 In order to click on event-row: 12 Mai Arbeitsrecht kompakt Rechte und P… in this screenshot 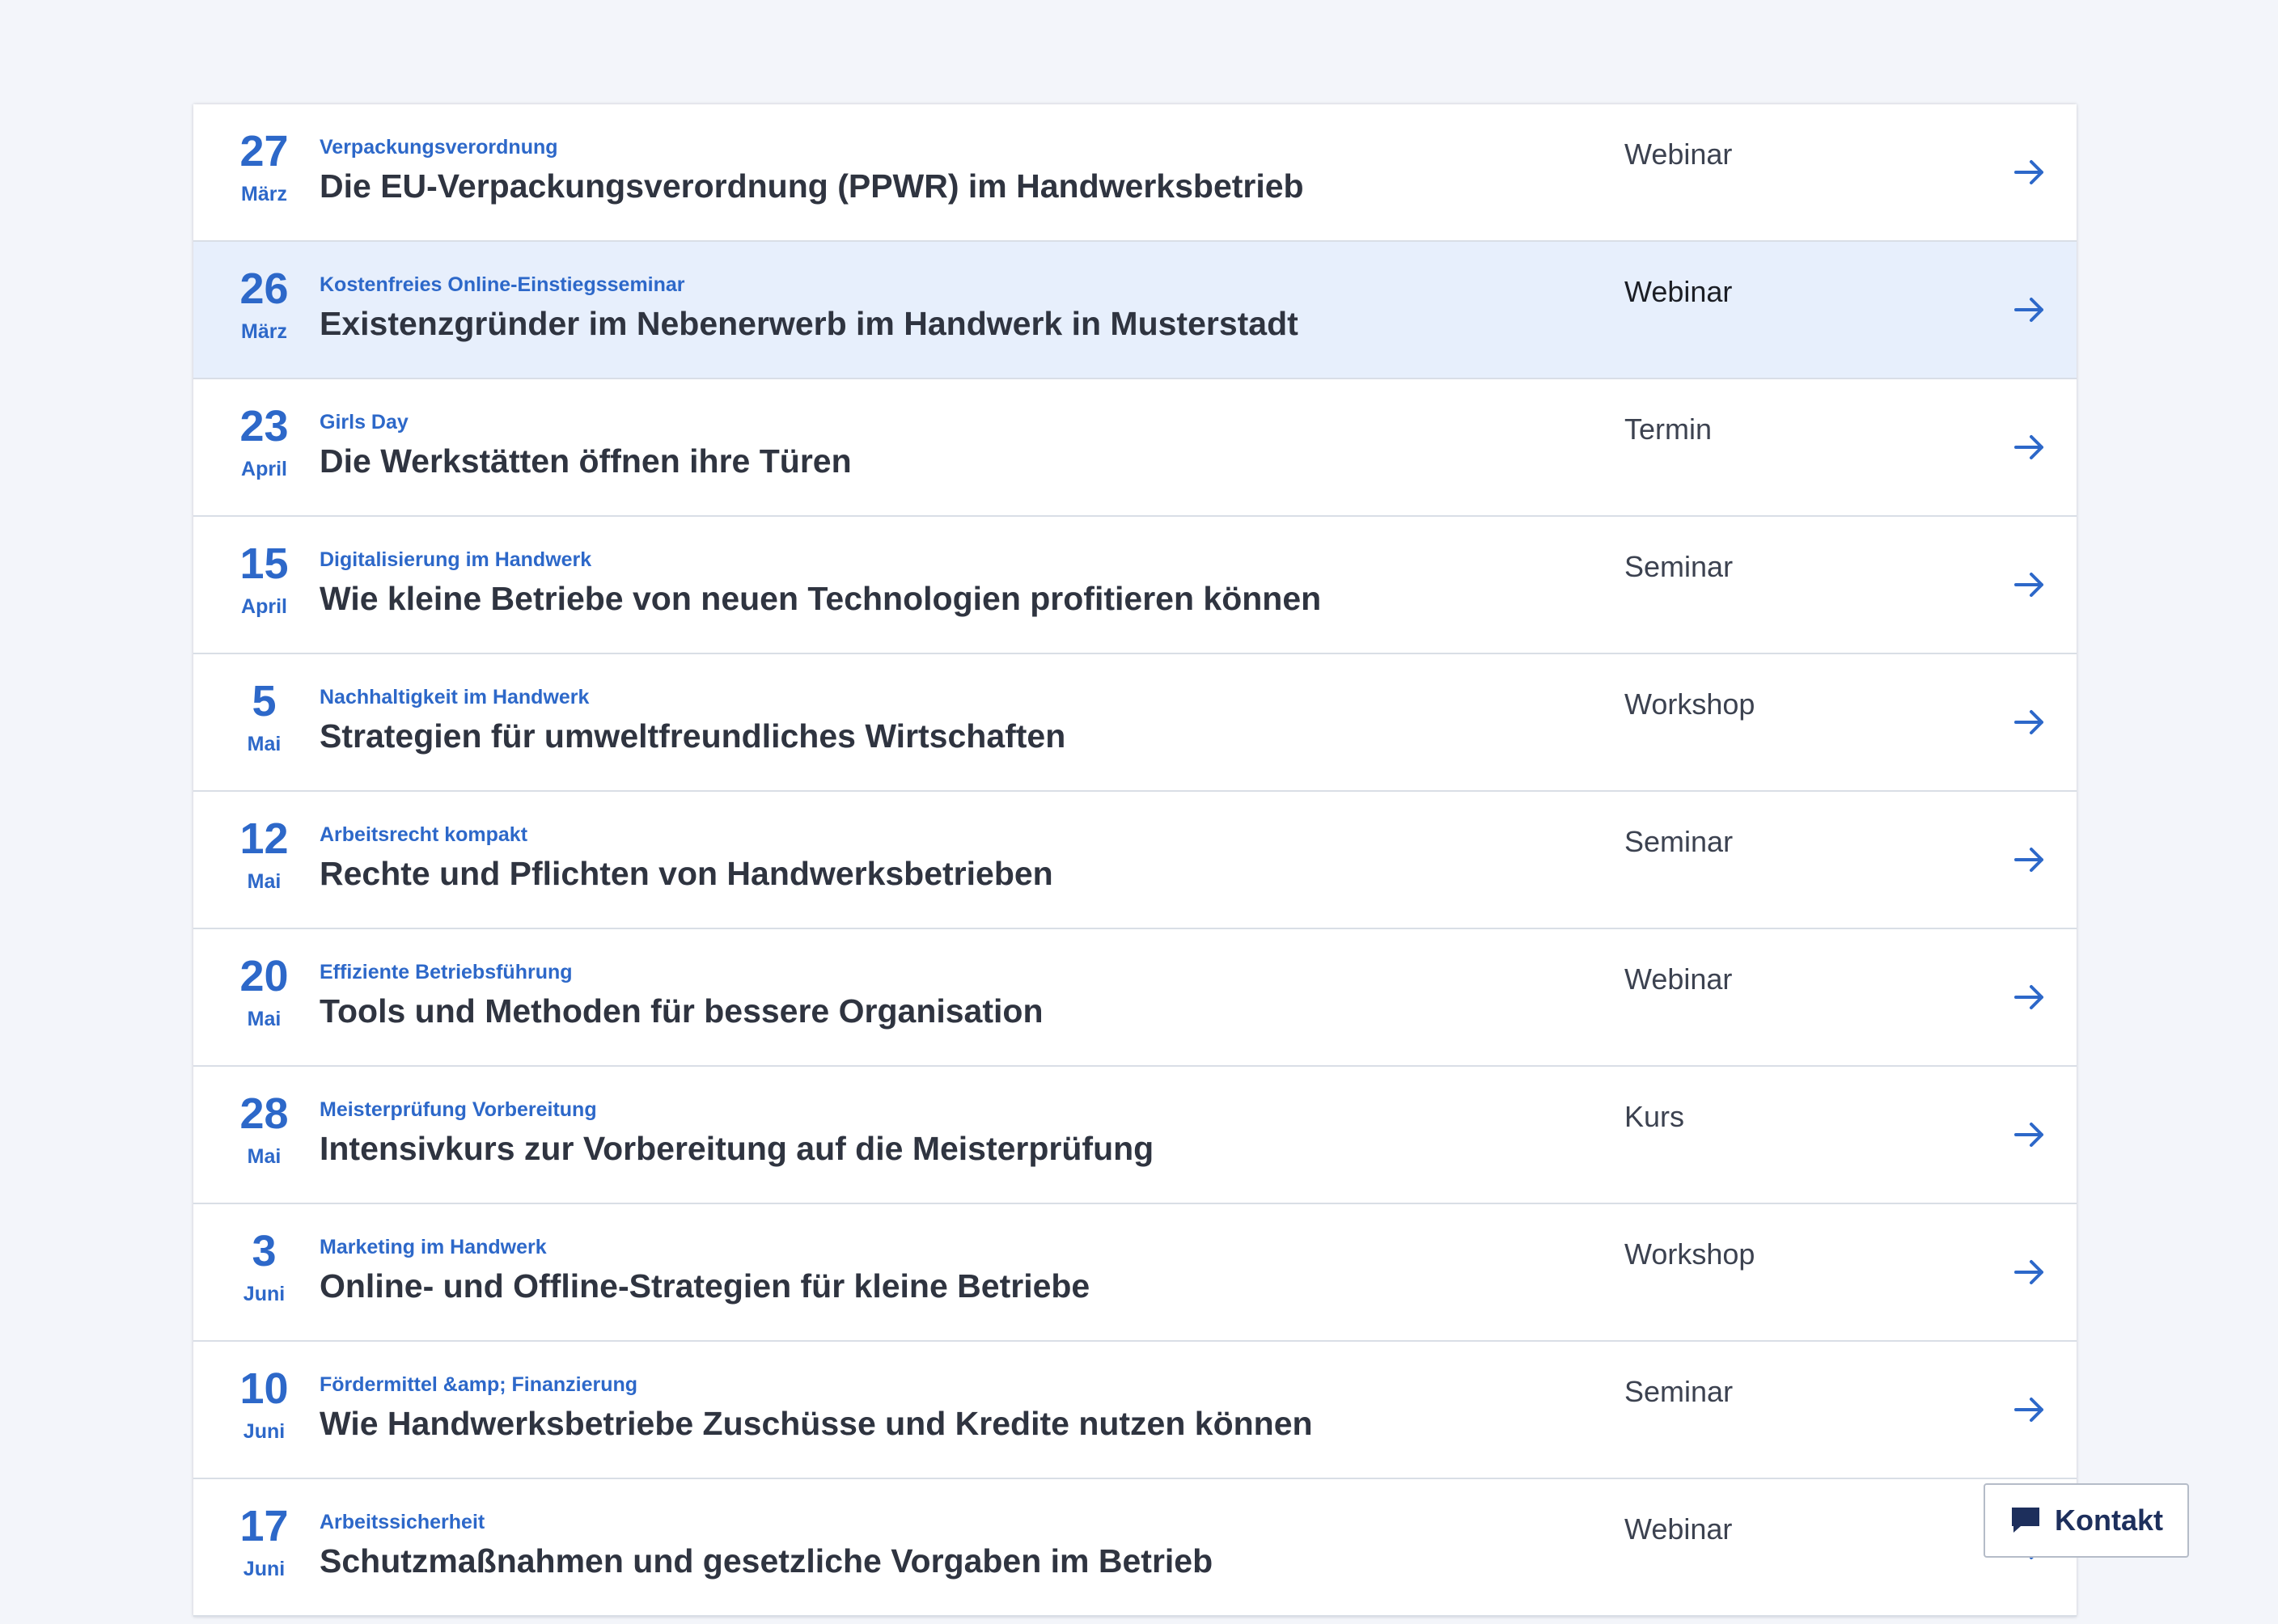, I will do `click(1135, 860)`.